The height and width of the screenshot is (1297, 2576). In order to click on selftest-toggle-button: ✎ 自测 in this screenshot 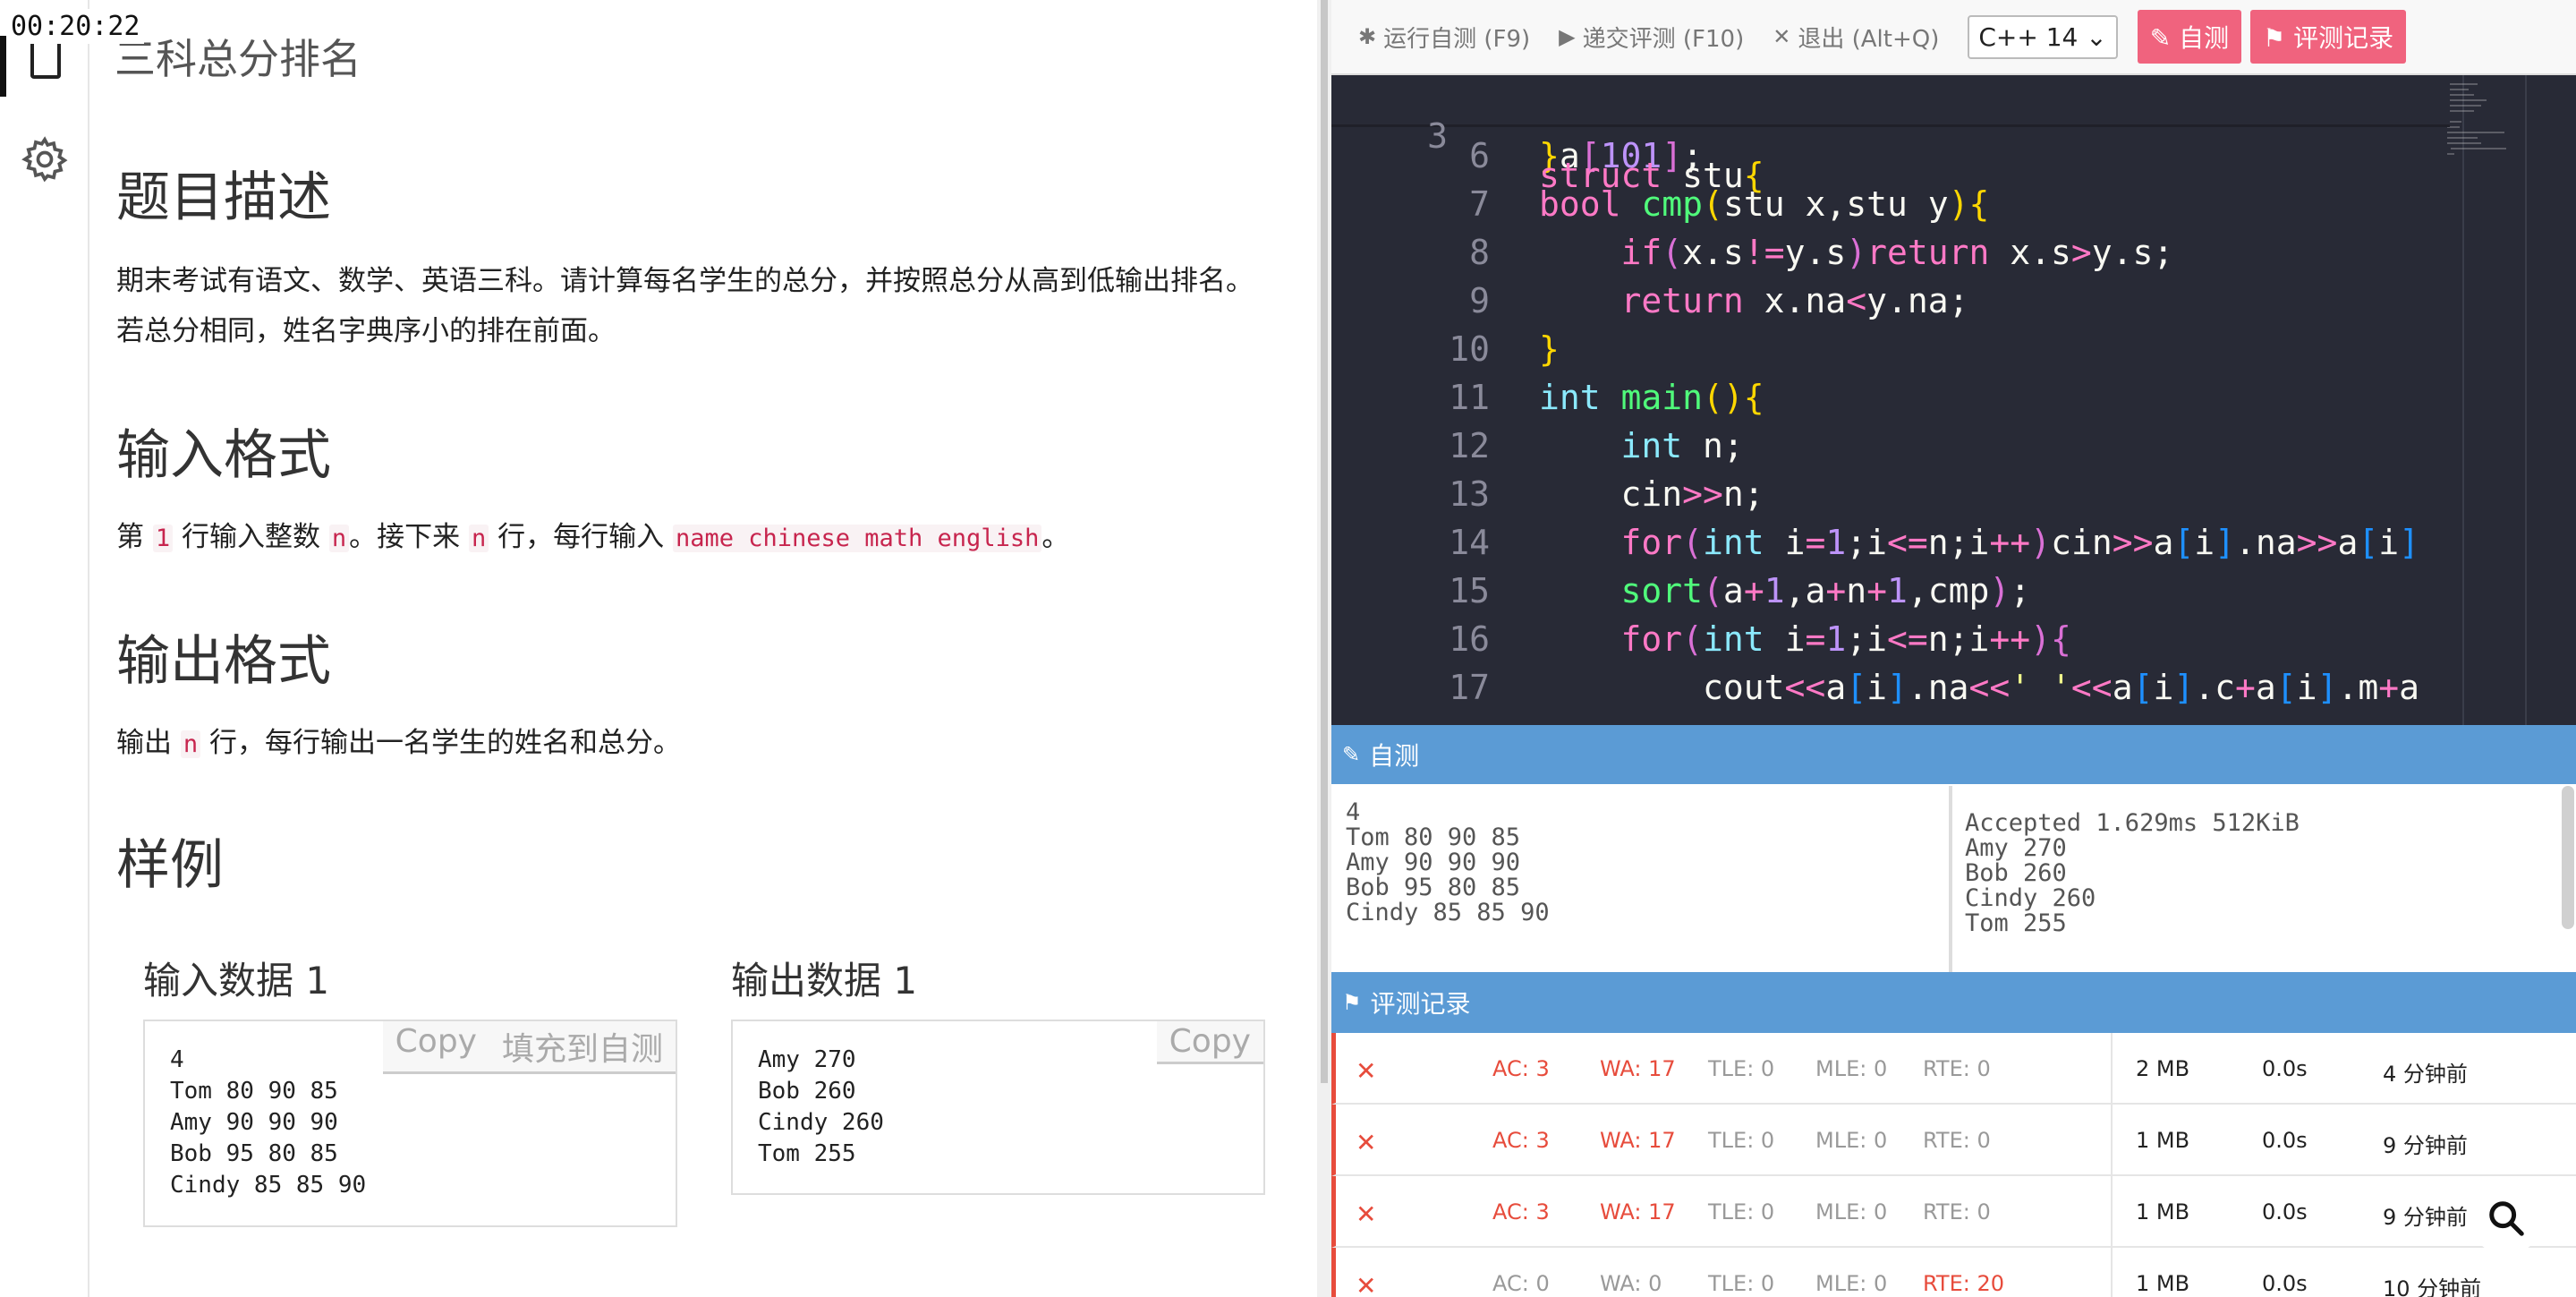, I will do `click(2189, 37)`.